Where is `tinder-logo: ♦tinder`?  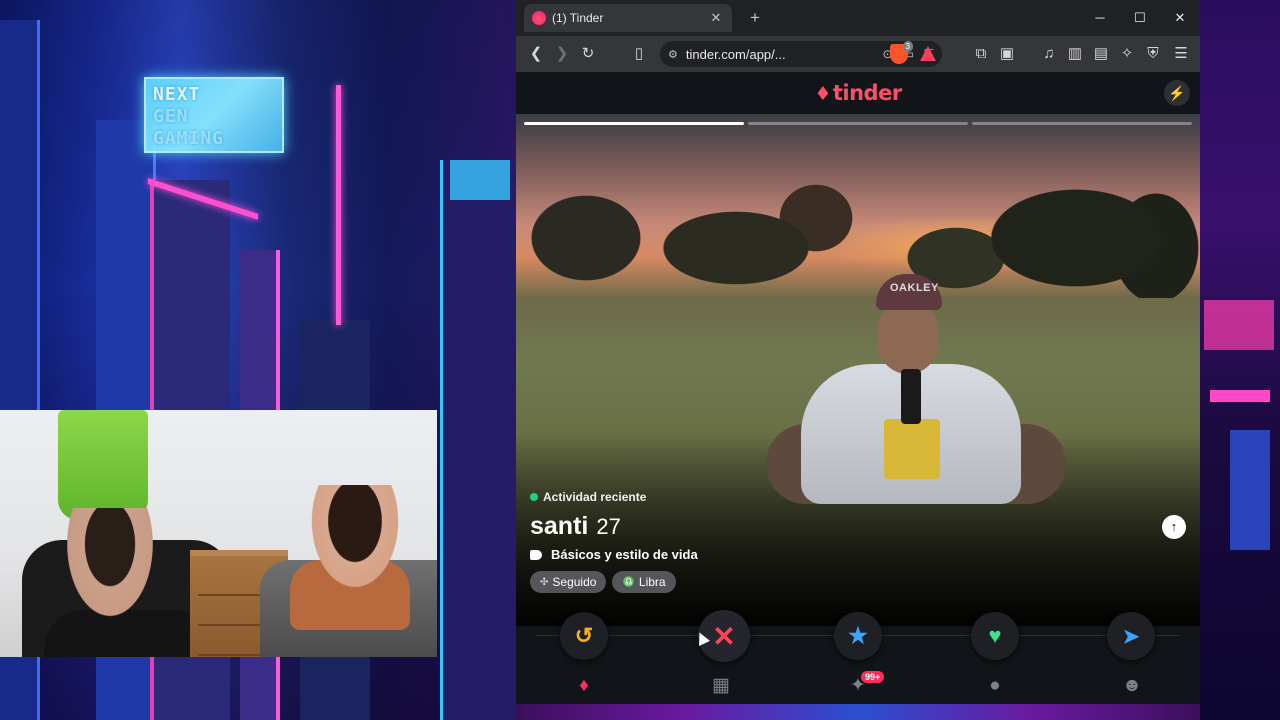 tinder-logo: ♦tinder is located at coordinates (858, 93).